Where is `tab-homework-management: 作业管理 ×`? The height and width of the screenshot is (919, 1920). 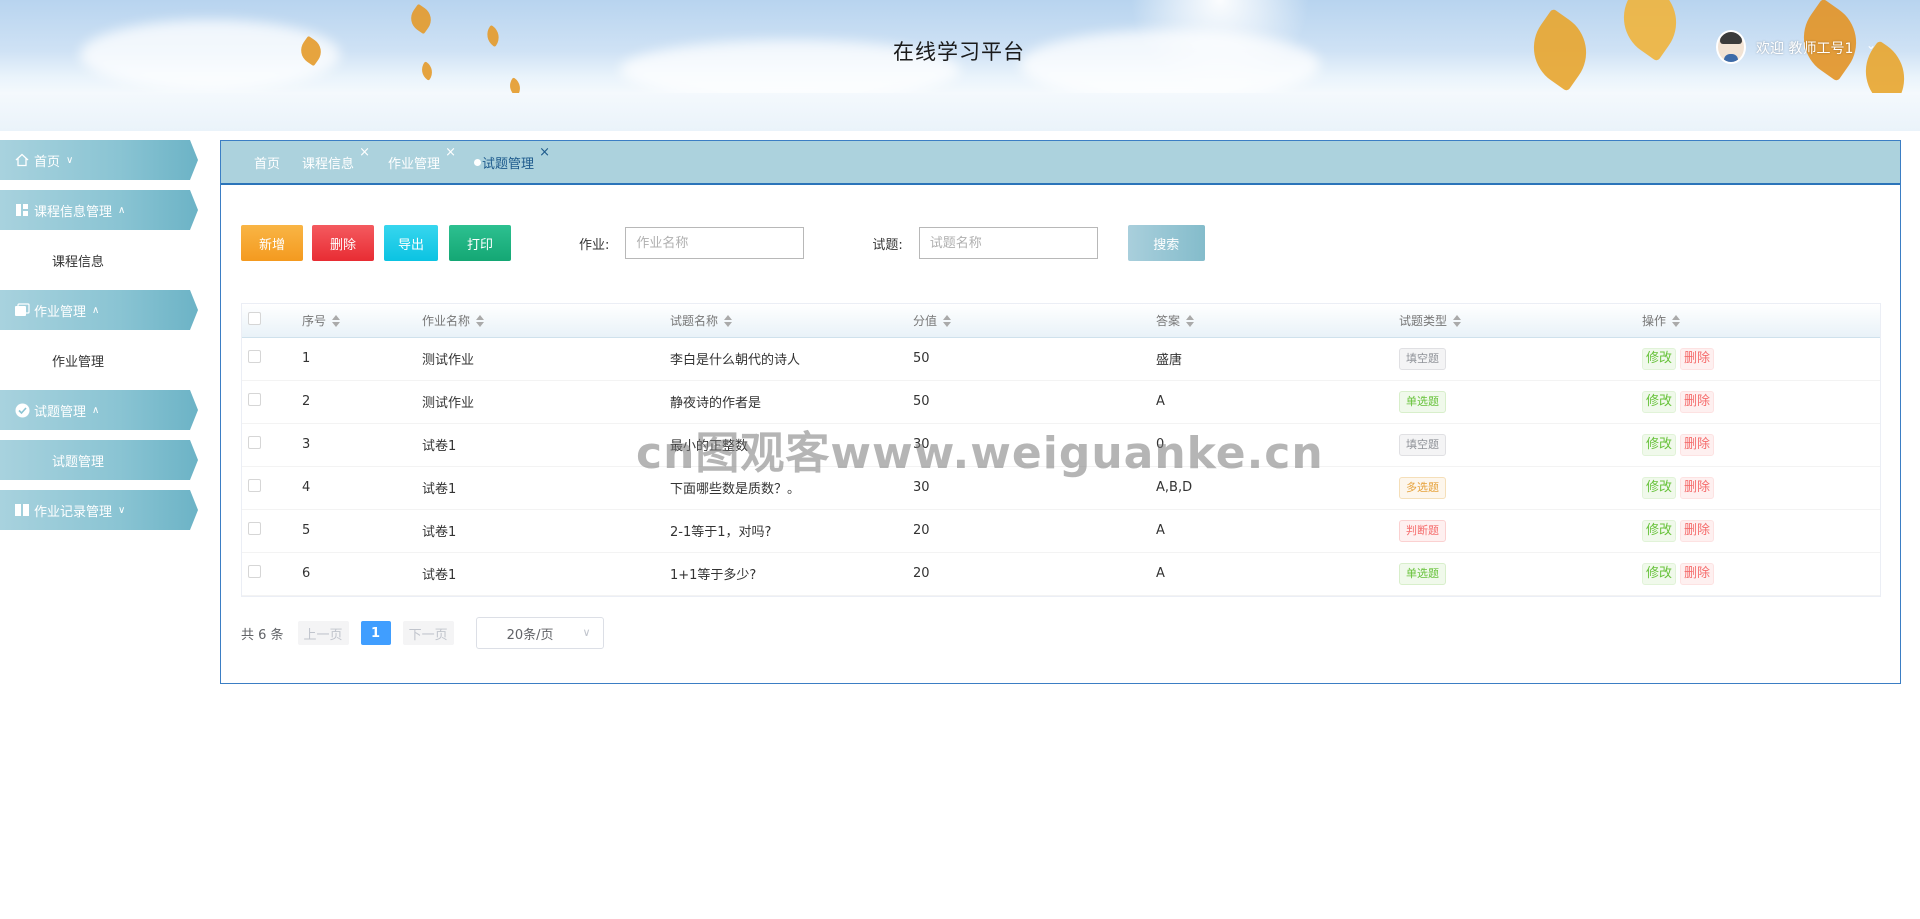 tab-homework-management: 作业管理 × is located at coordinates (422, 158).